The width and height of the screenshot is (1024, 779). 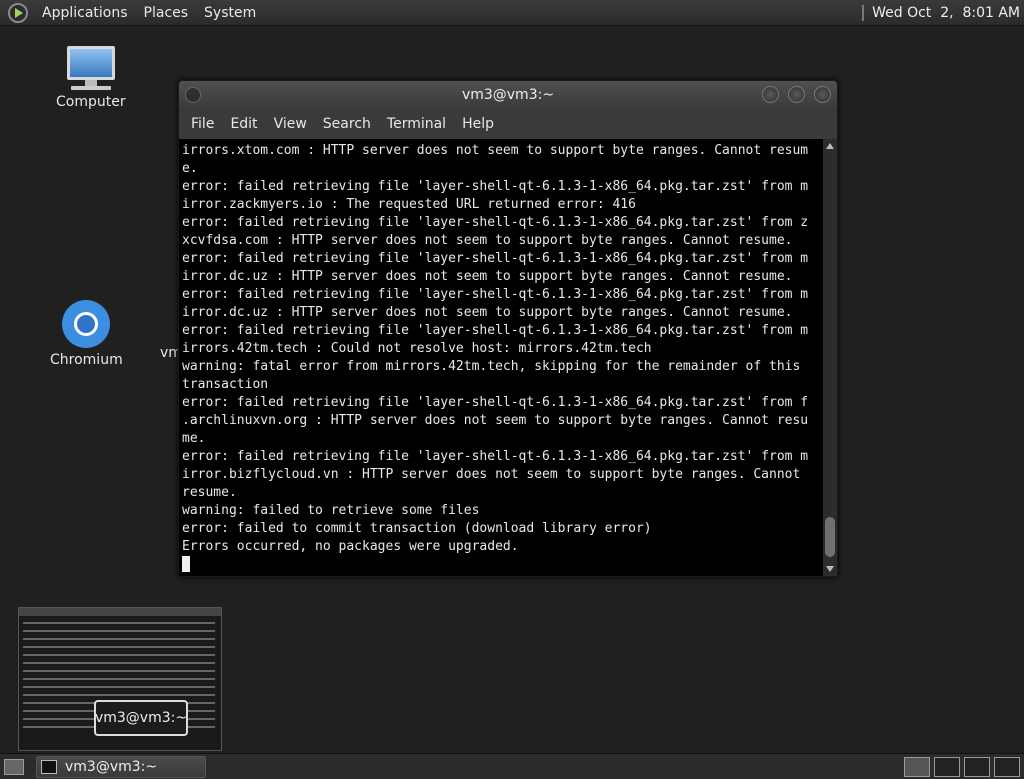 What do you see at coordinates (194, 438) in the screenshot?
I see `terminal-line: me.` at bounding box center [194, 438].